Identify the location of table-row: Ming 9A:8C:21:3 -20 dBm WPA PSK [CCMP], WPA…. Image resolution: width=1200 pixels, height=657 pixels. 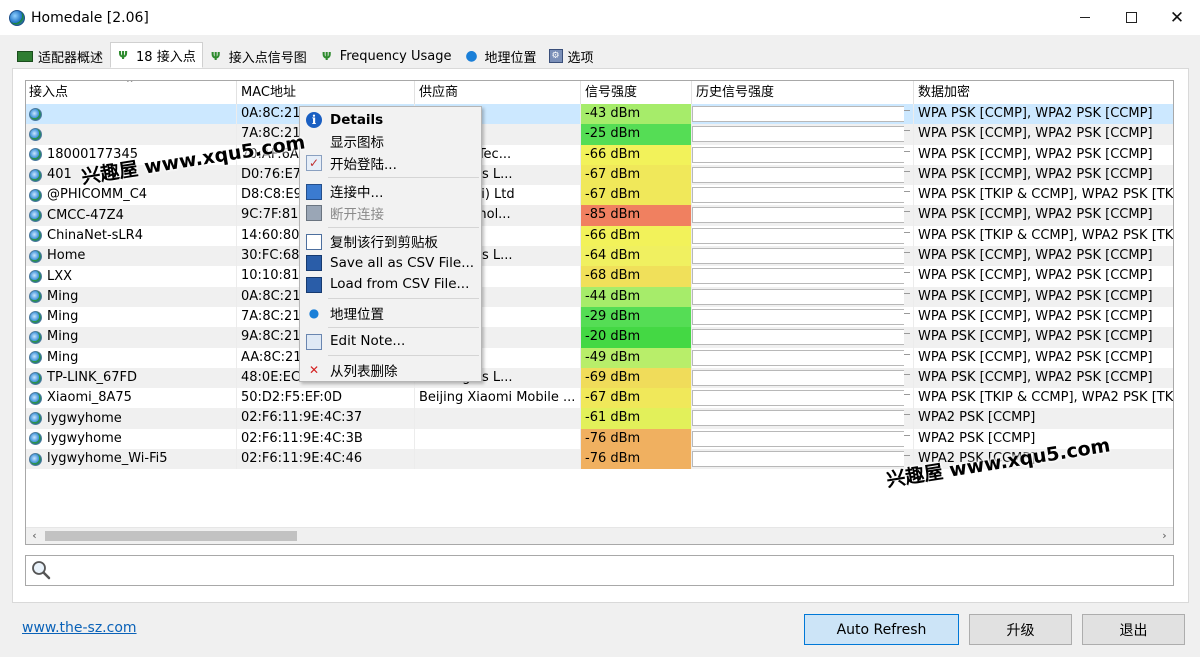
(599, 337).